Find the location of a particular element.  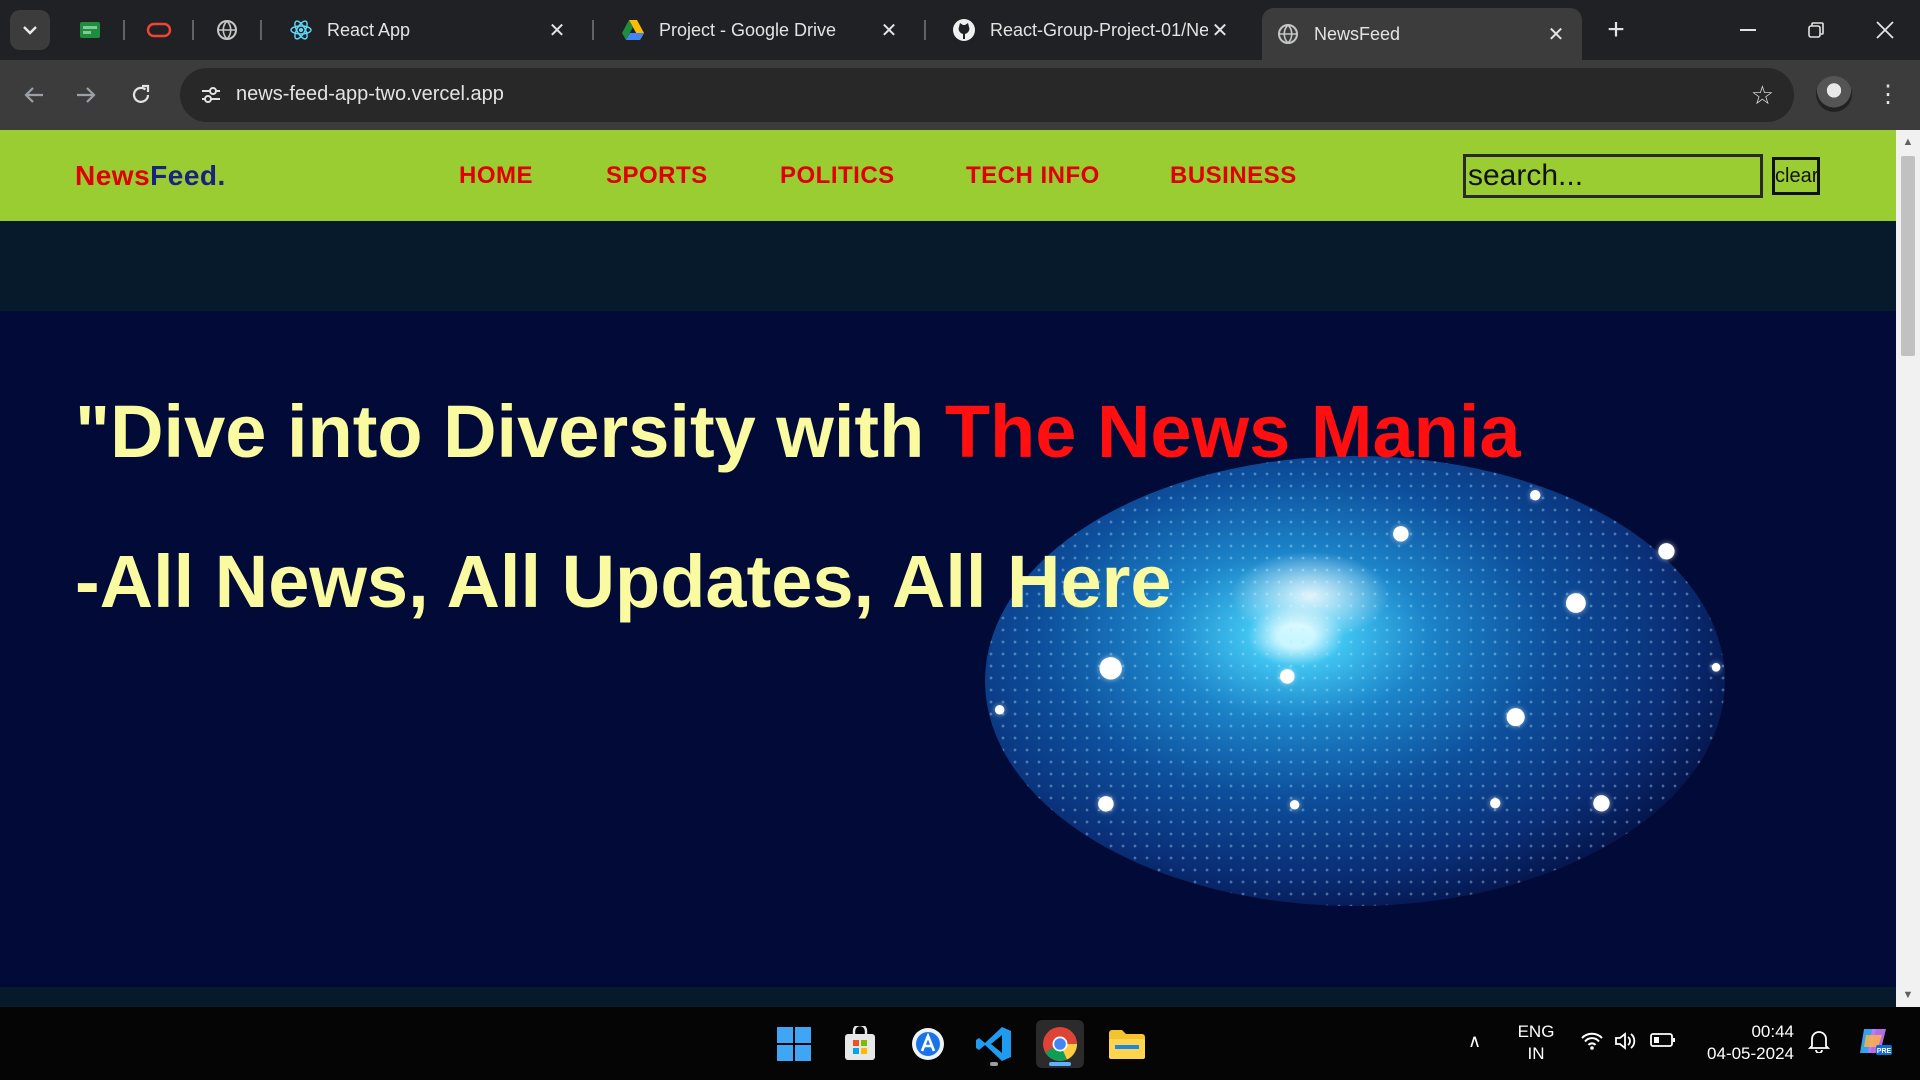

hero-headline-prefix: "Dive into Diversity with is located at coordinates (510, 431).